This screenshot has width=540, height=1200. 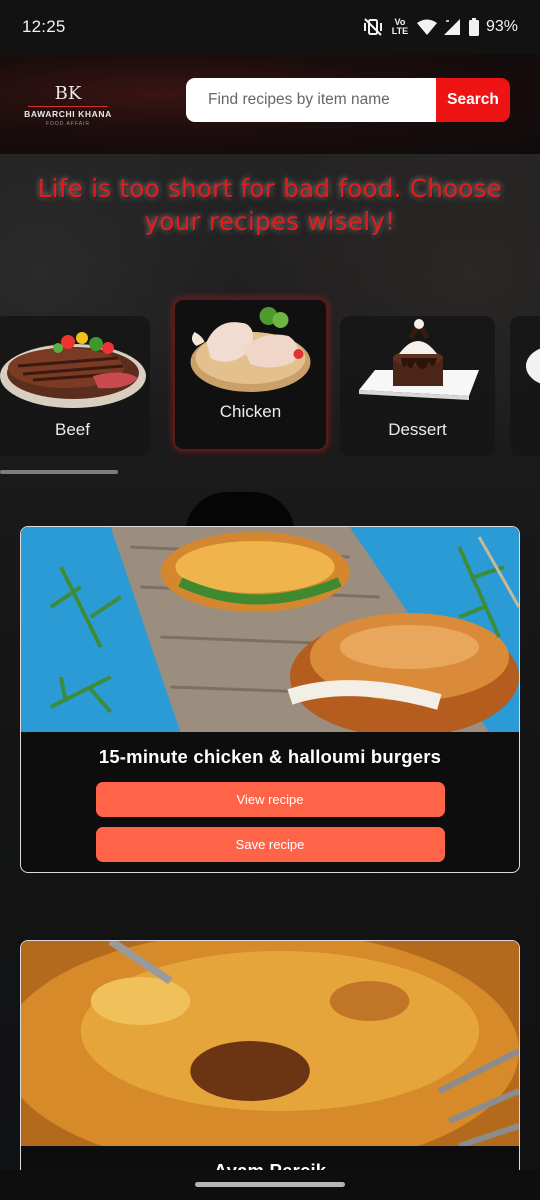 I want to click on category-label: Beef, so click(x=72, y=429).